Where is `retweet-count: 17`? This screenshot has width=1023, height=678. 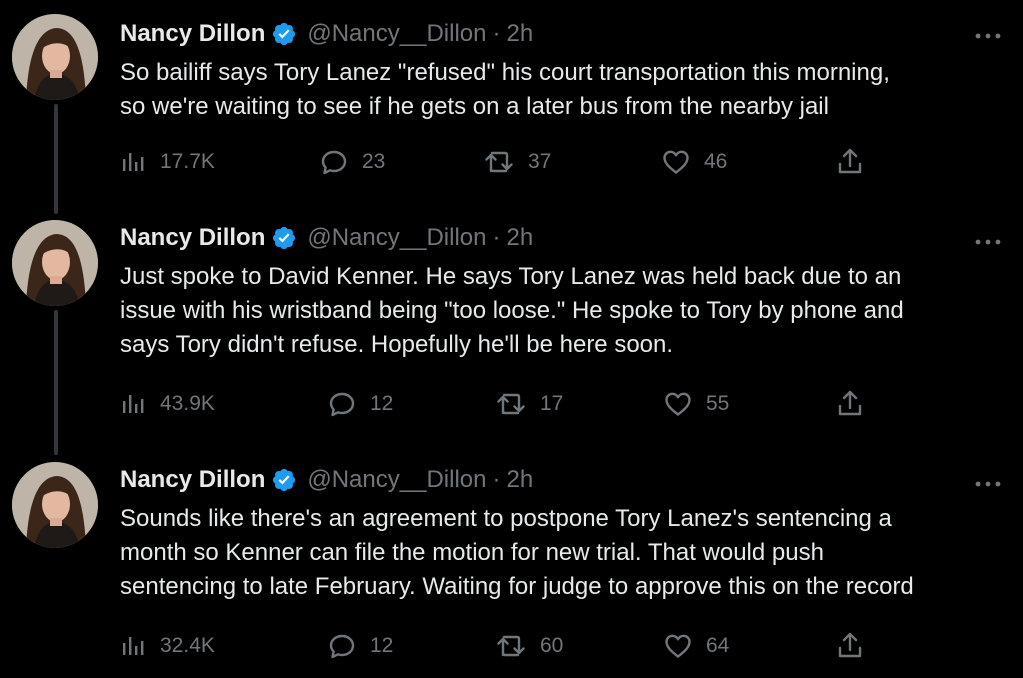 retweet-count: 17 is located at coordinates (552, 403).